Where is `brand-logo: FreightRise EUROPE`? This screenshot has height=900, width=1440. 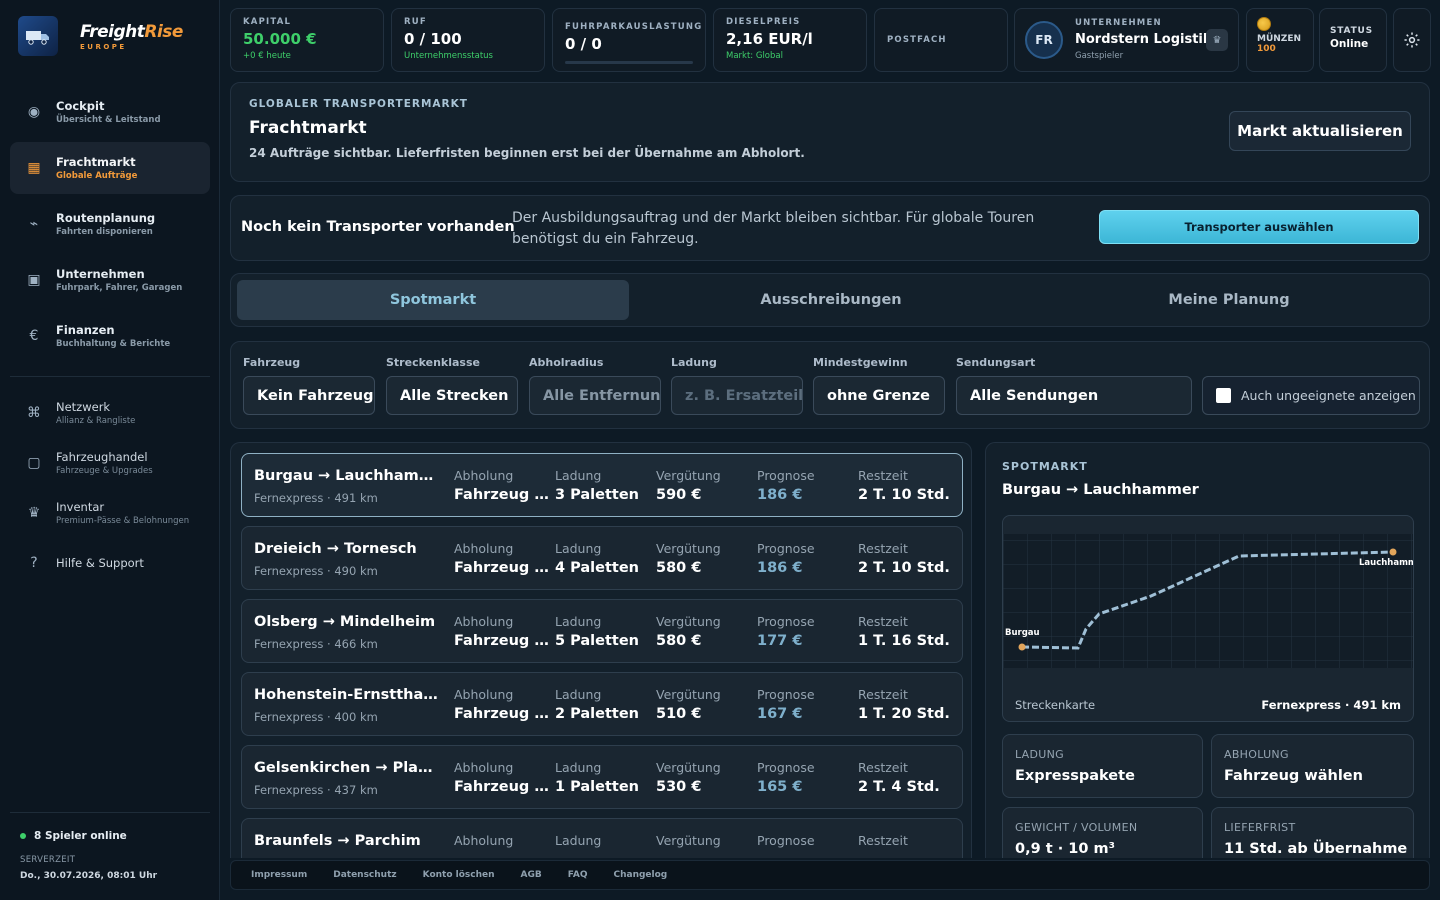
brand-logo: FreightRise EUROPE is located at coordinates (110, 36).